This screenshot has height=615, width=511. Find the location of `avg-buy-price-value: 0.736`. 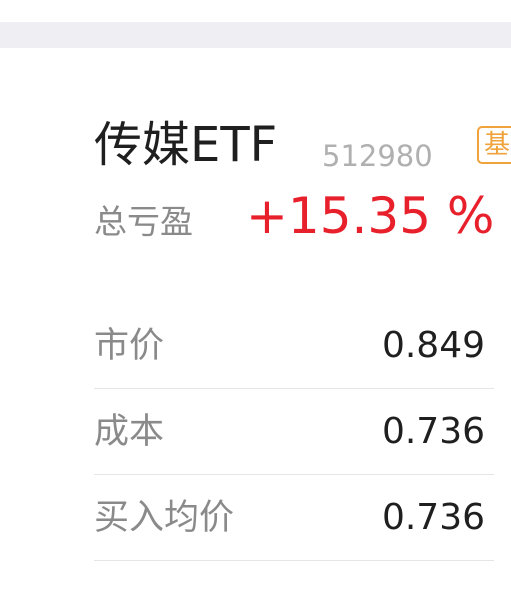

avg-buy-price-value: 0.736 is located at coordinates (433, 517).